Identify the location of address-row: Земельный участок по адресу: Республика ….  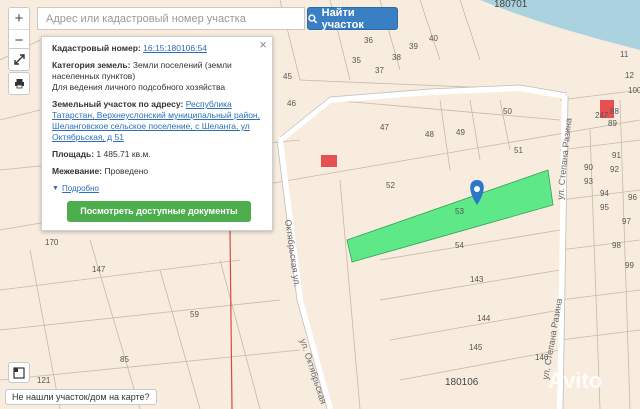
(157, 121).